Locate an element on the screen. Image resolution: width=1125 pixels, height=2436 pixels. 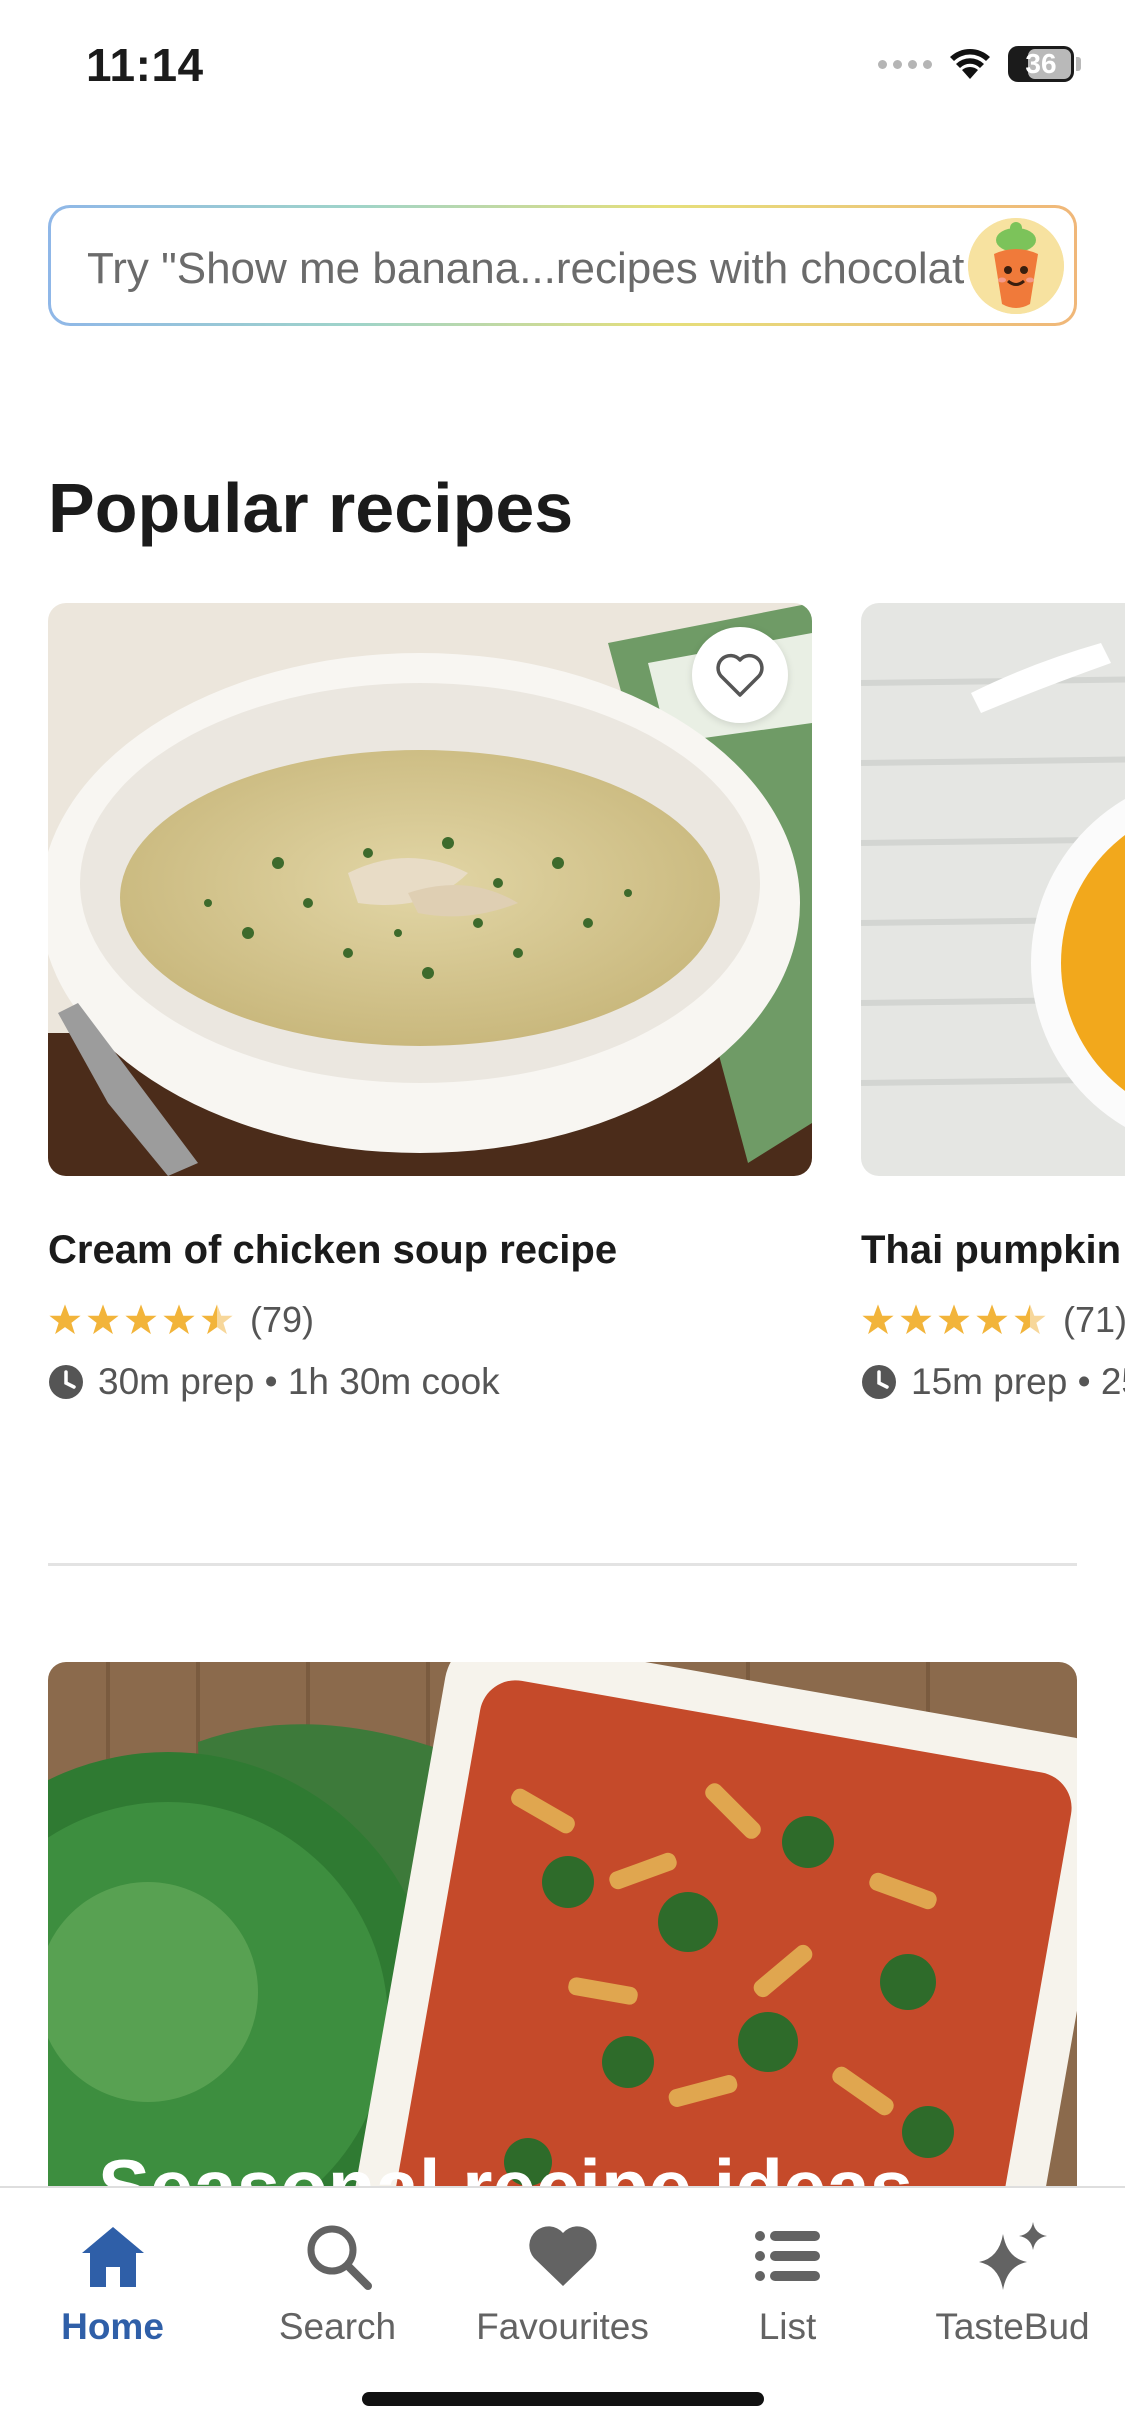
battery-icon: 36 is located at coordinates (1041, 64).